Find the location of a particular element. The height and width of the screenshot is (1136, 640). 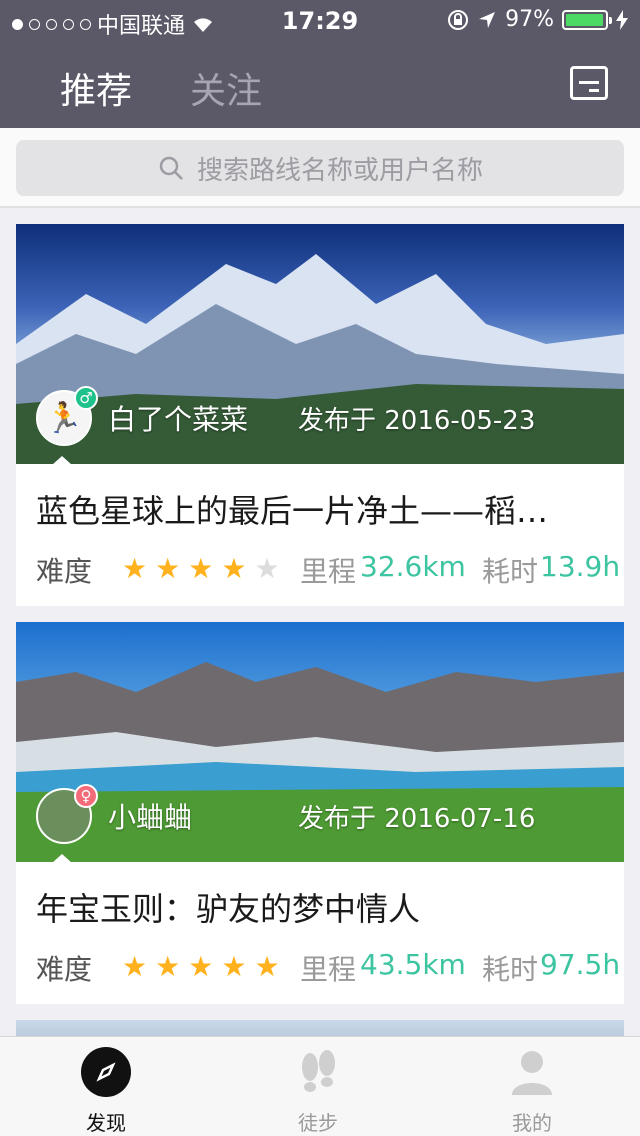

tab-hiking: 徒步 is located at coordinates (318, 1091).